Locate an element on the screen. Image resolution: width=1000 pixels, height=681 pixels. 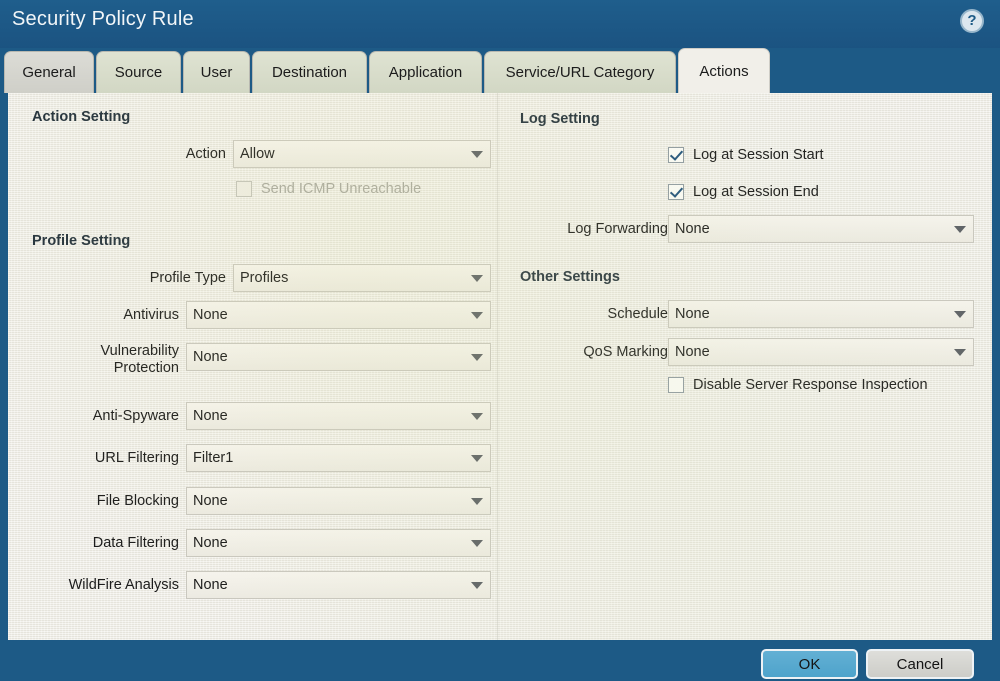
url-filtering-label: URL Filtering is located at coordinates (136, 458).